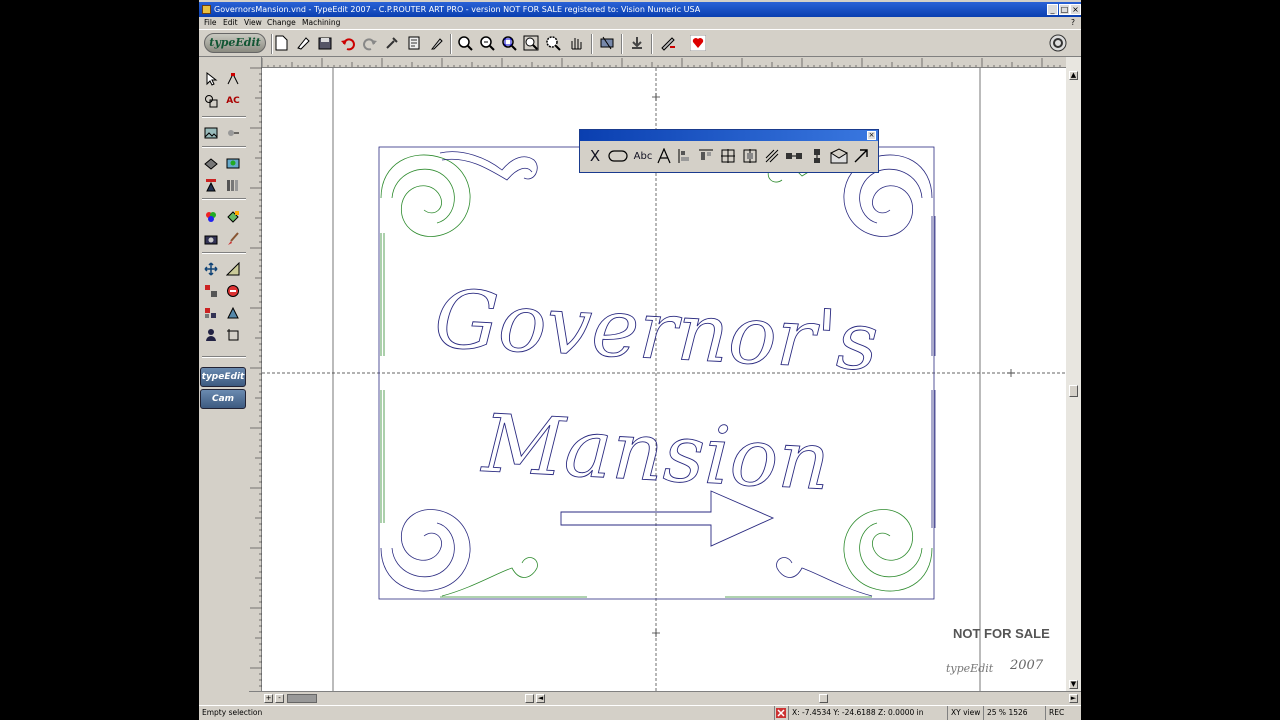 The image size is (1280, 720). I want to click on node-edit-icon, so click(233, 79).